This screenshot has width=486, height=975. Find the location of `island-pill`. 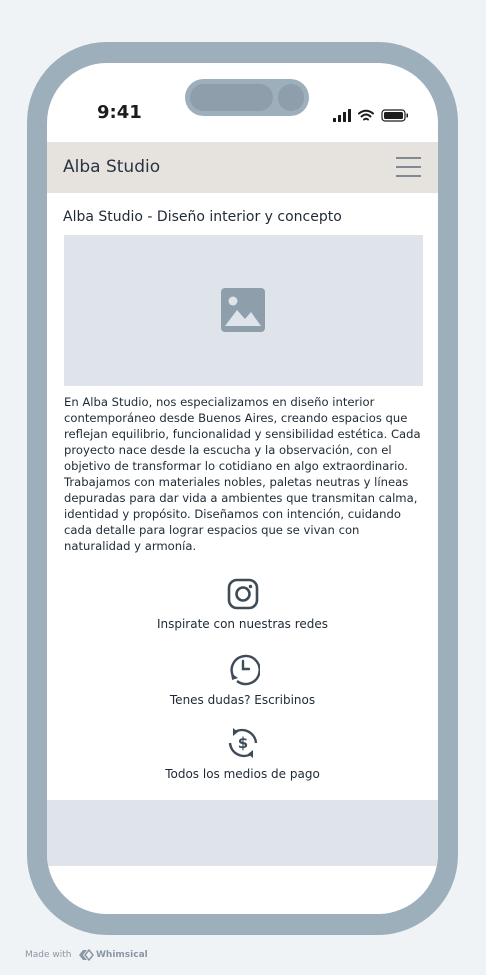

island-pill is located at coordinates (231, 97).